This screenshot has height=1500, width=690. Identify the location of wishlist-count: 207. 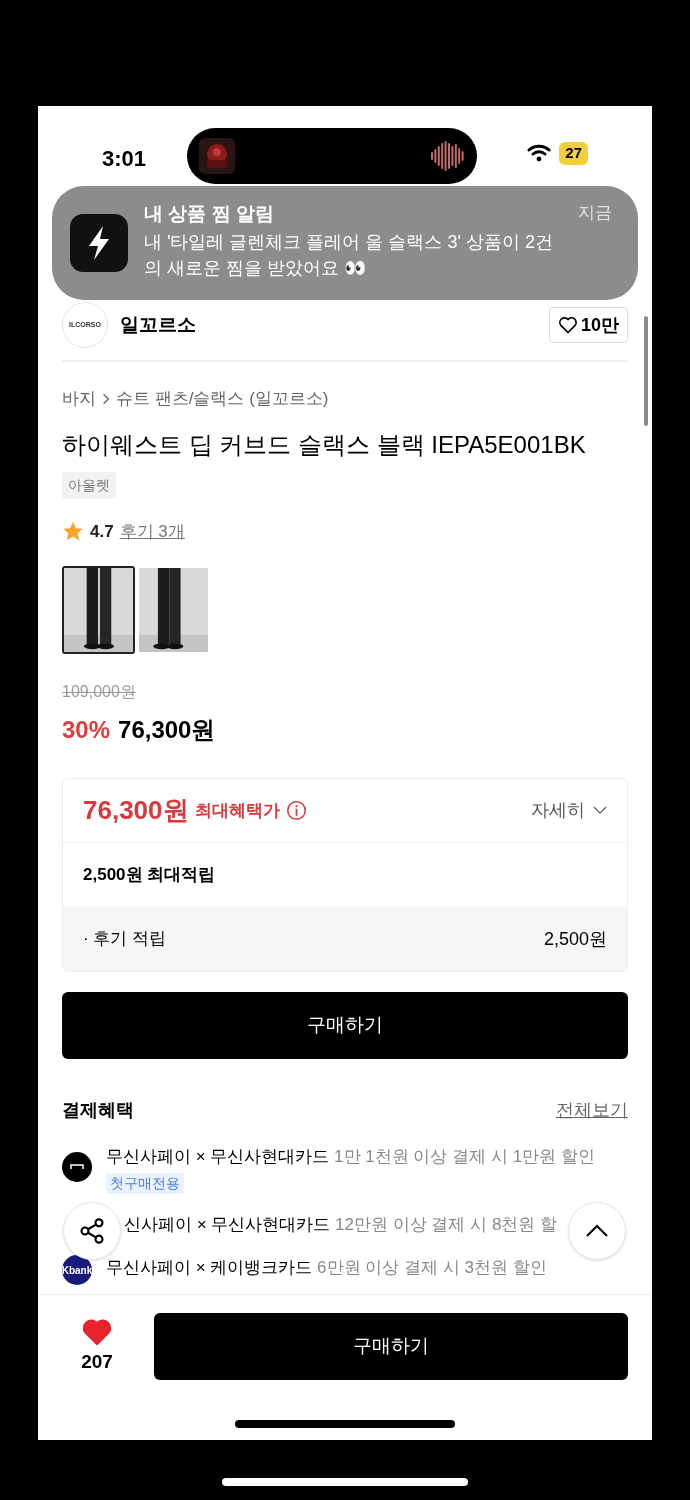
(97, 1362).